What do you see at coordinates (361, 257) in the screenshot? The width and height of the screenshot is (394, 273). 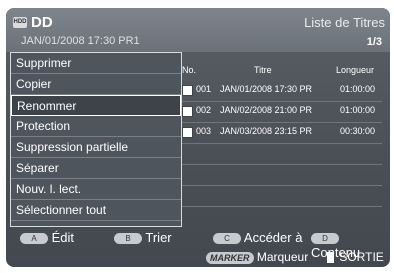 I see `exit-label: SORTIE` at bounding box center [361, 257].